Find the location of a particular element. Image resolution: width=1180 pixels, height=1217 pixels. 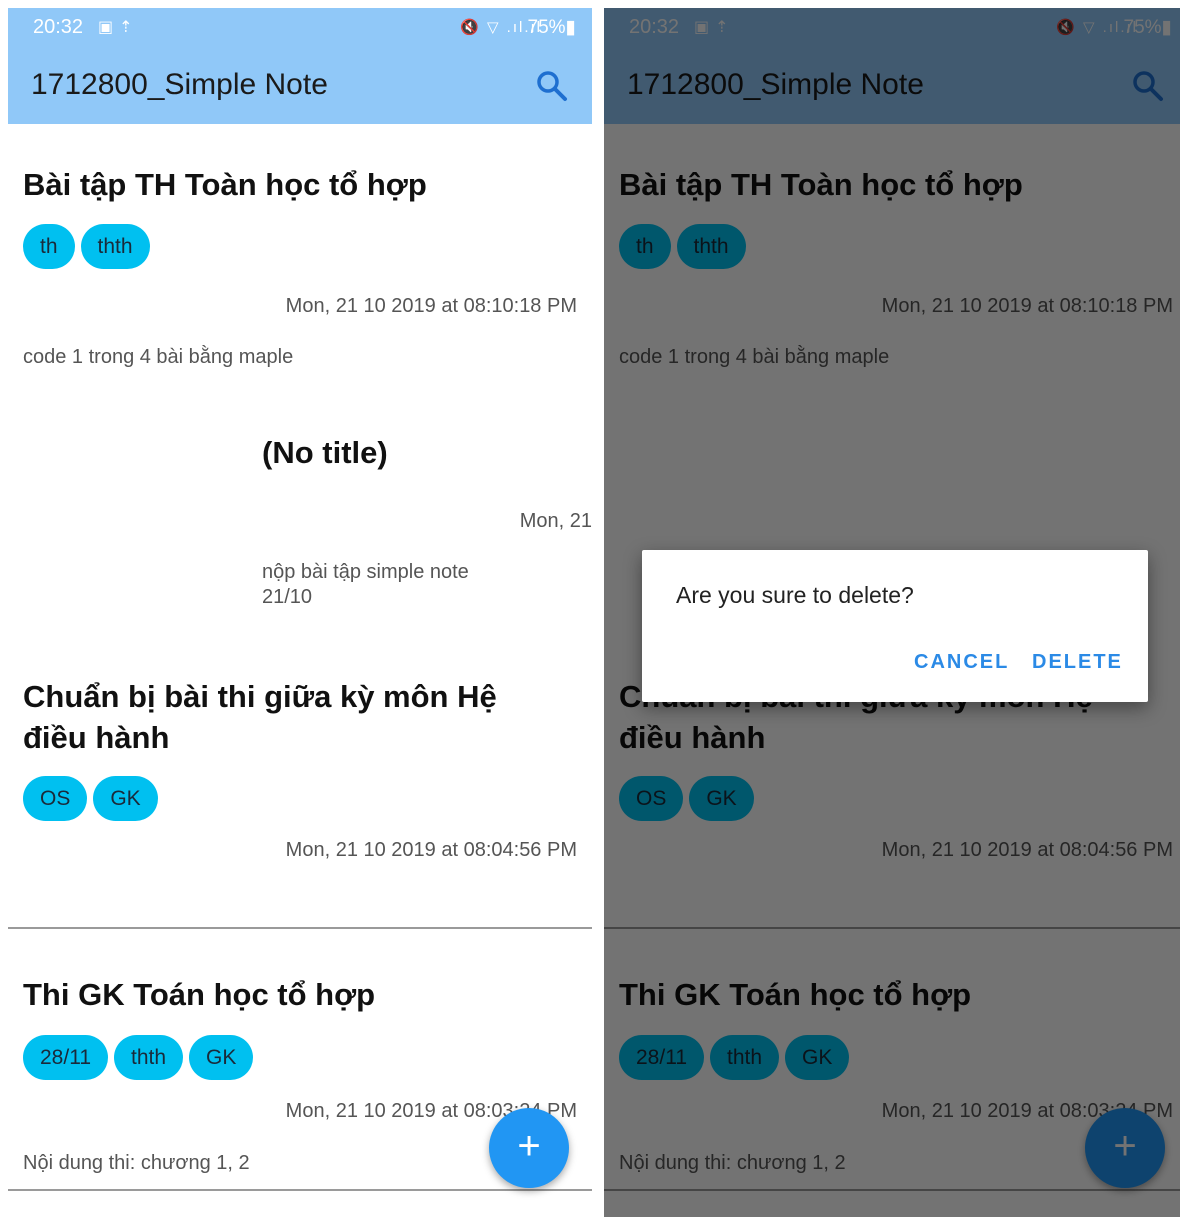

battery-level: 75%▮ is located at coordinates (552, 27).